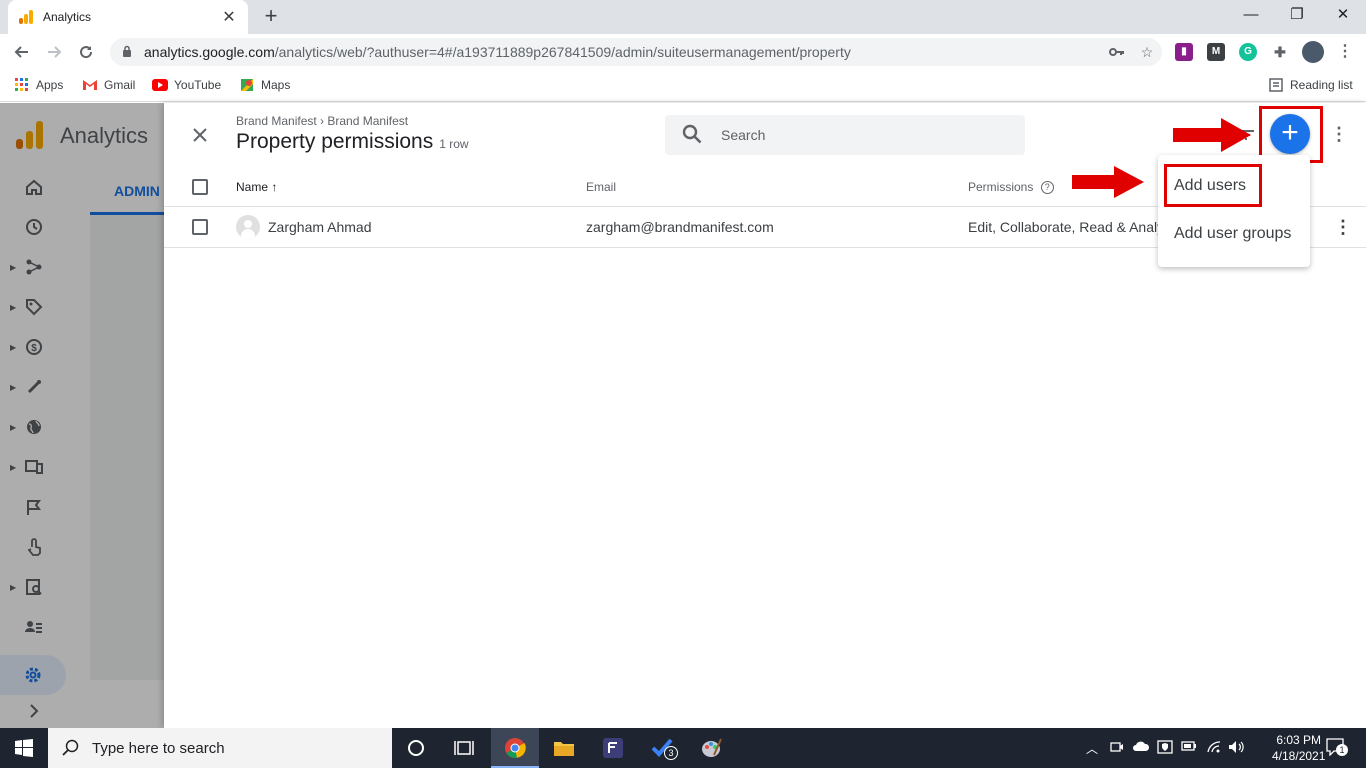 The width and height of the screenshot is (1366, 768). Describe the element at coordinates (1047, 188) in the screenshot. I see `help-icon: ?` at that location.